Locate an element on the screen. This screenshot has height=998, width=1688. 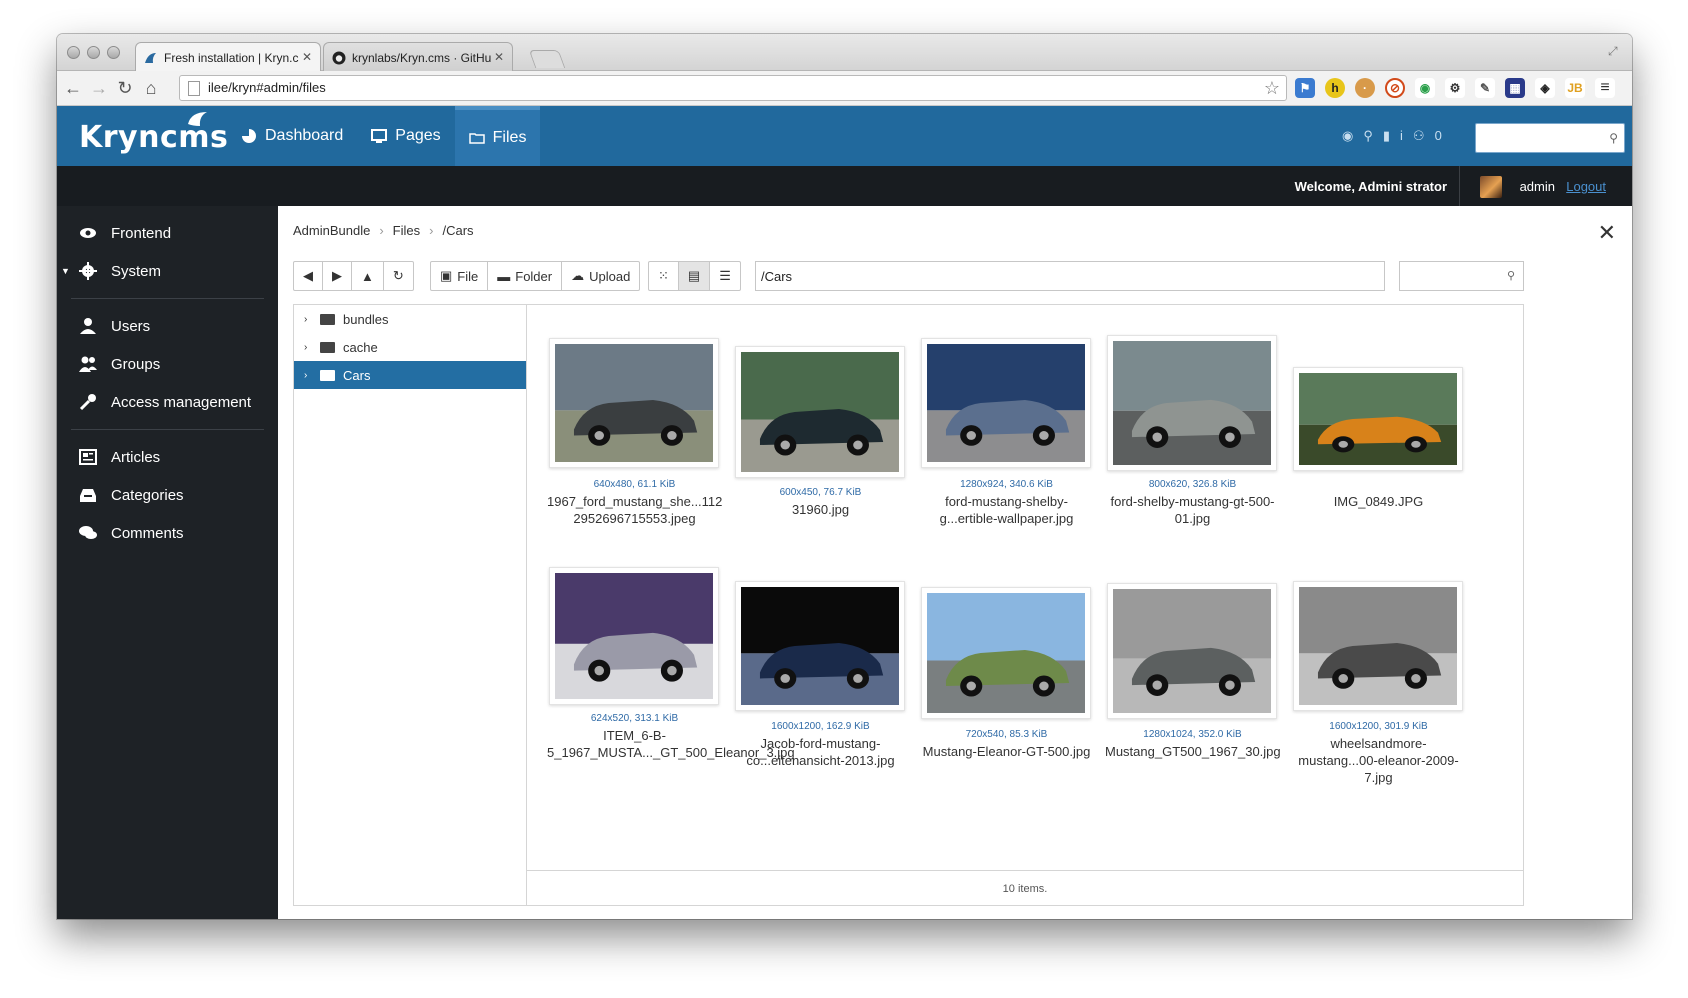
upload-button: ☁ Upload is located at coordinates (600, 276).